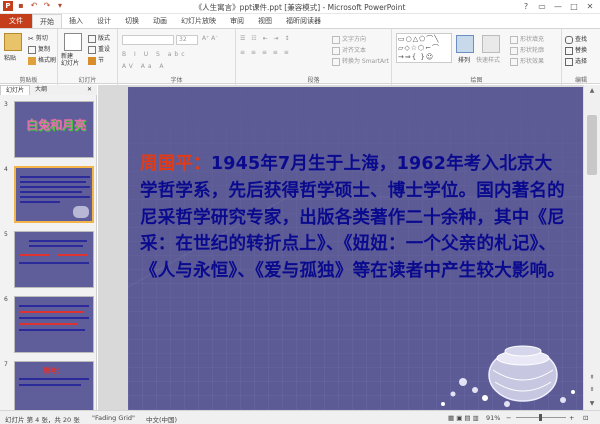 The height and width of the screenshot is (424, 600). I want to click on slides-panel: 3 白兔和月亮 4 5 6 7 思考：, so click(48, 252).